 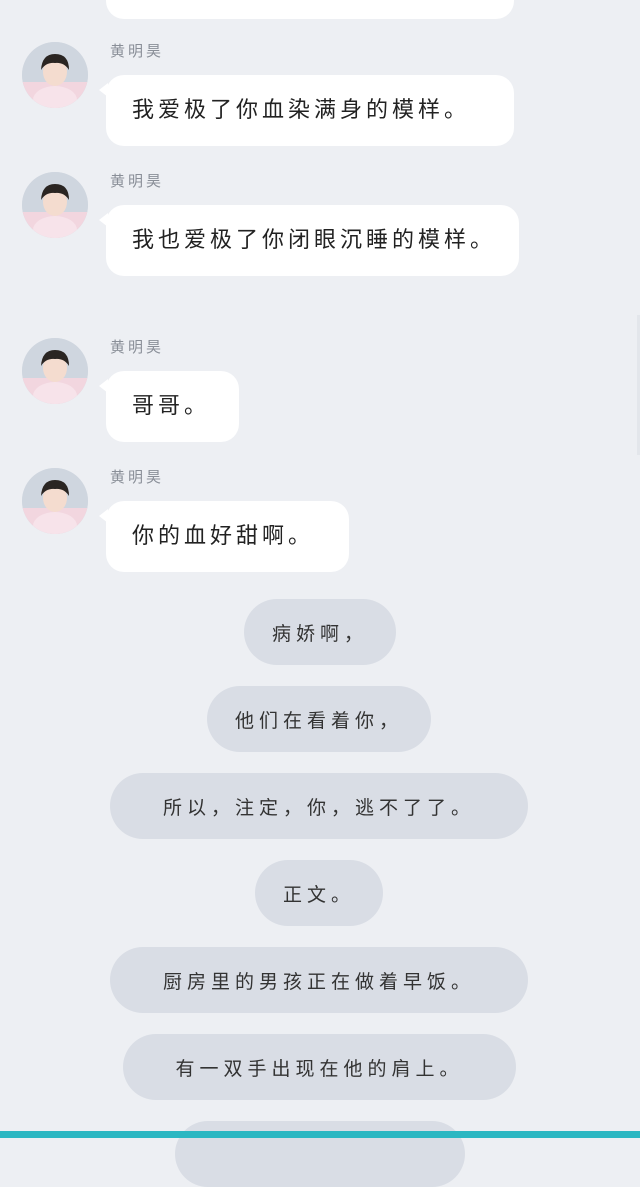 What do you see at coordinates (309, 240) in the screenshot?
I see `message-bubble: 我也爱极了你闭眼沉睡的模样。` at bounding box center [309, 240].